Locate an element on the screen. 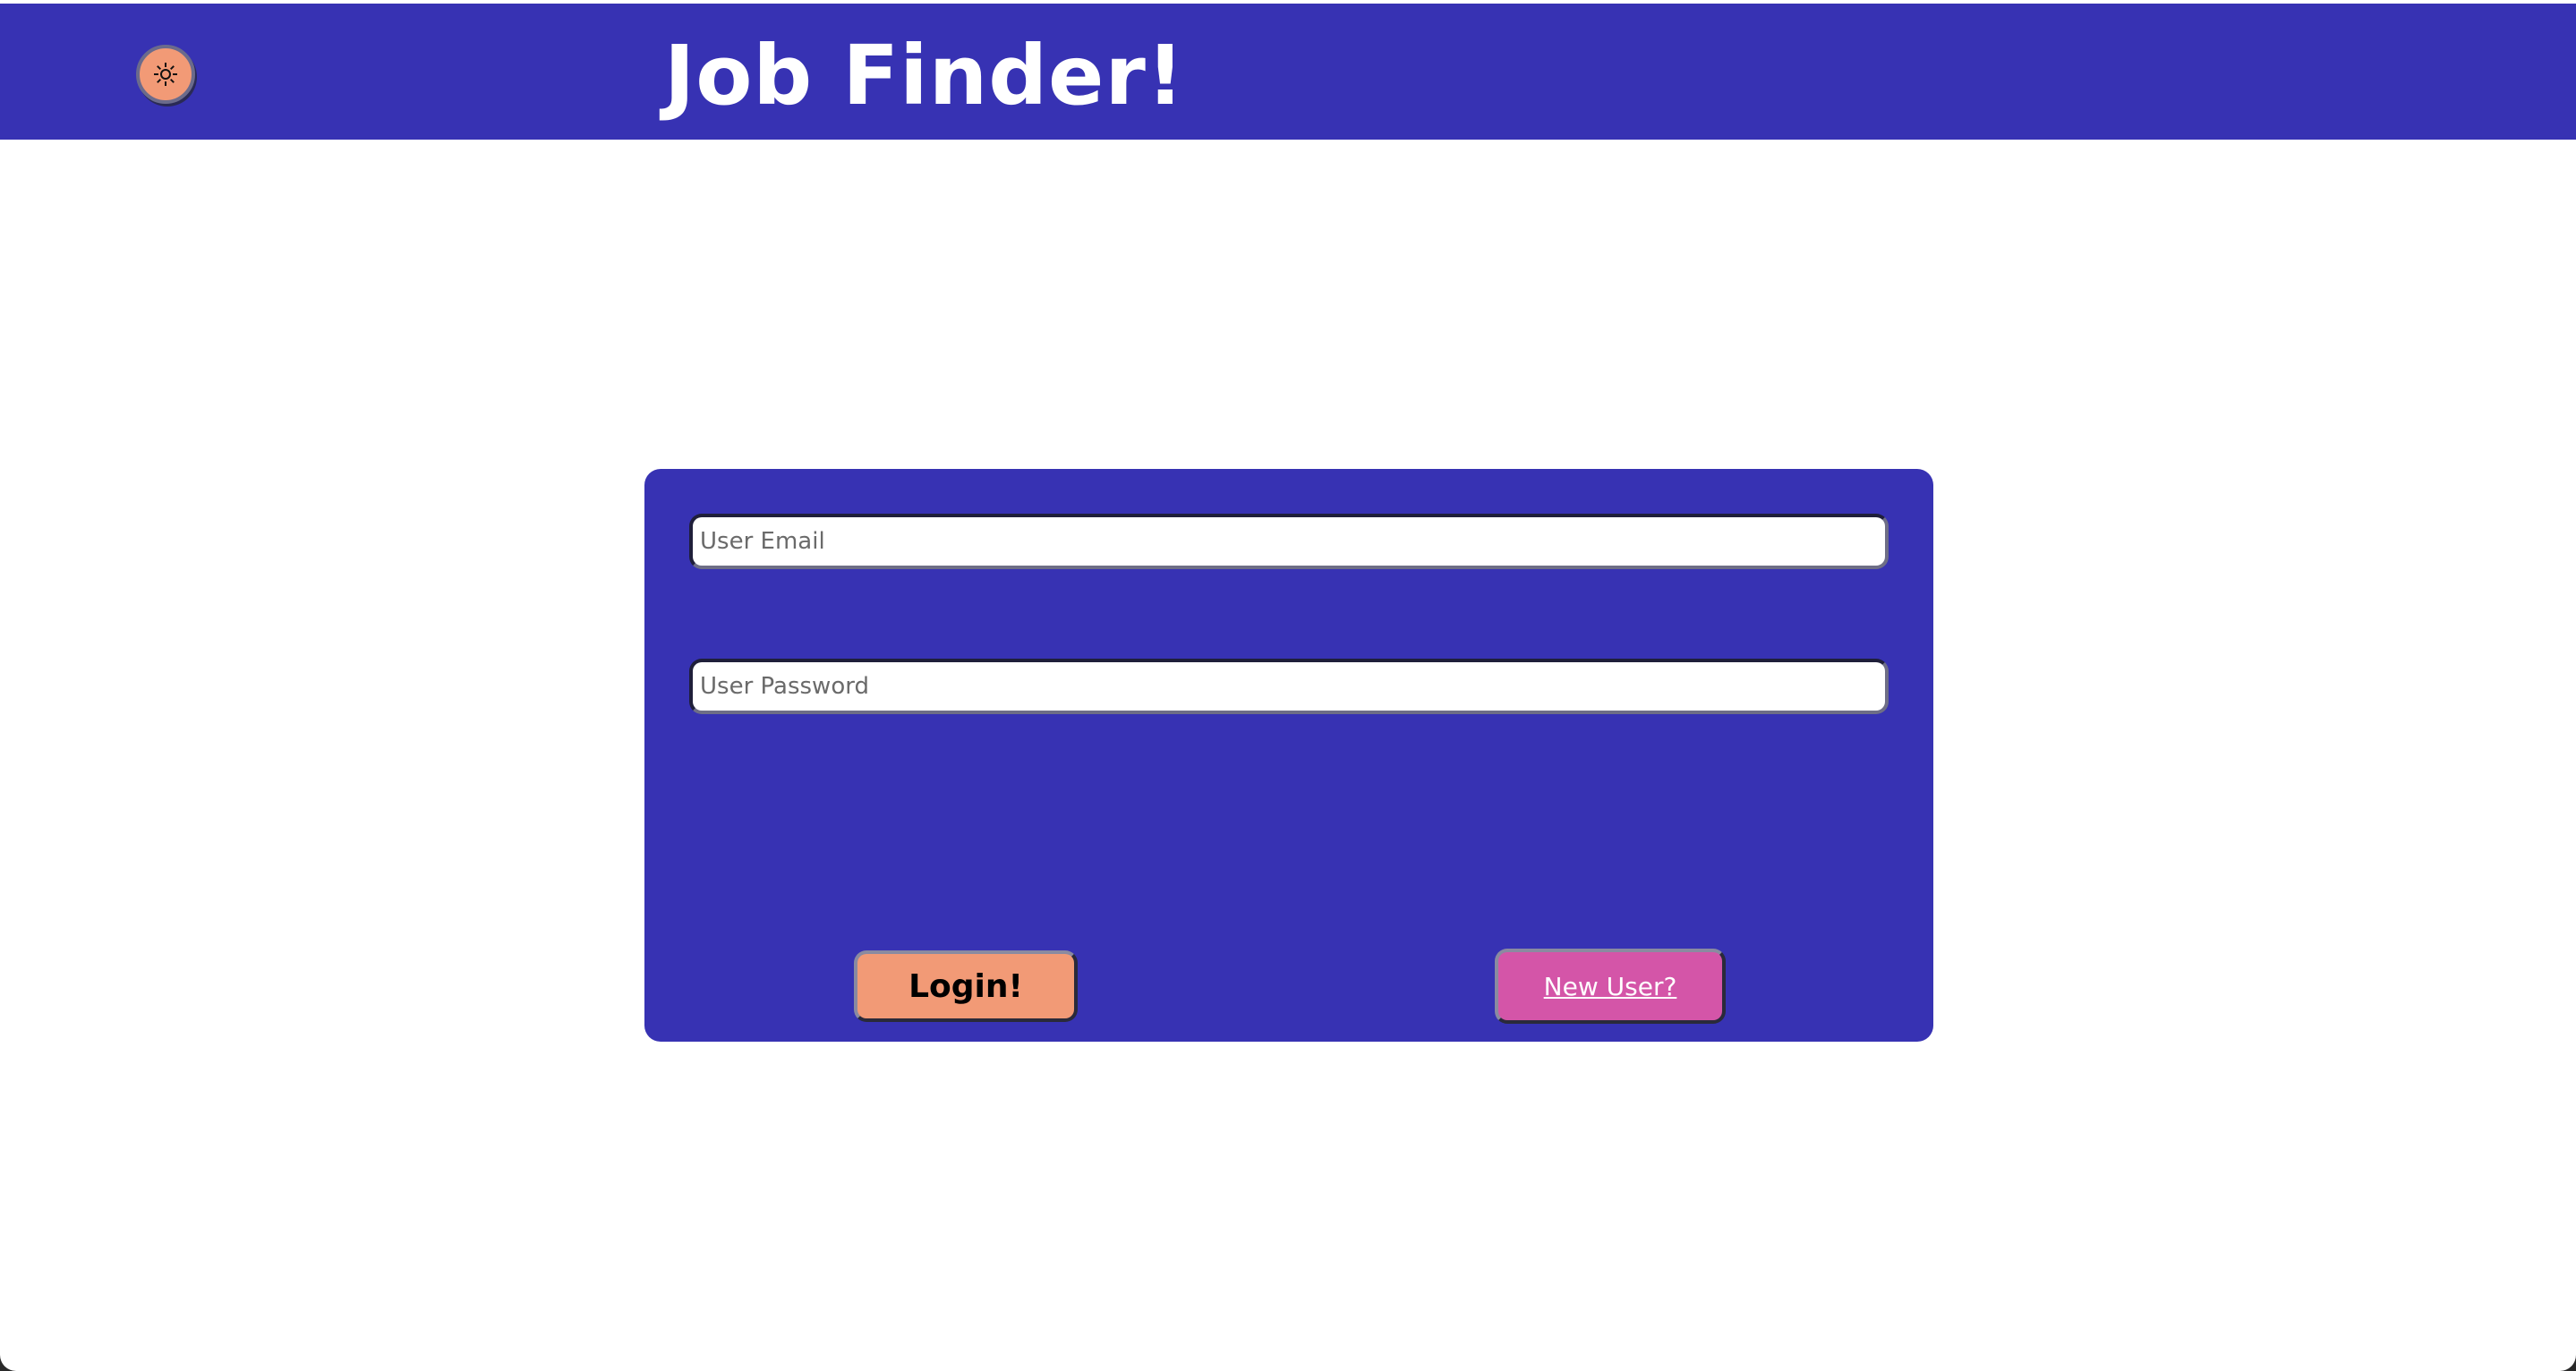 This screenshot has width=2576, height=1371. password-field is located at coordinates (1289, 686).